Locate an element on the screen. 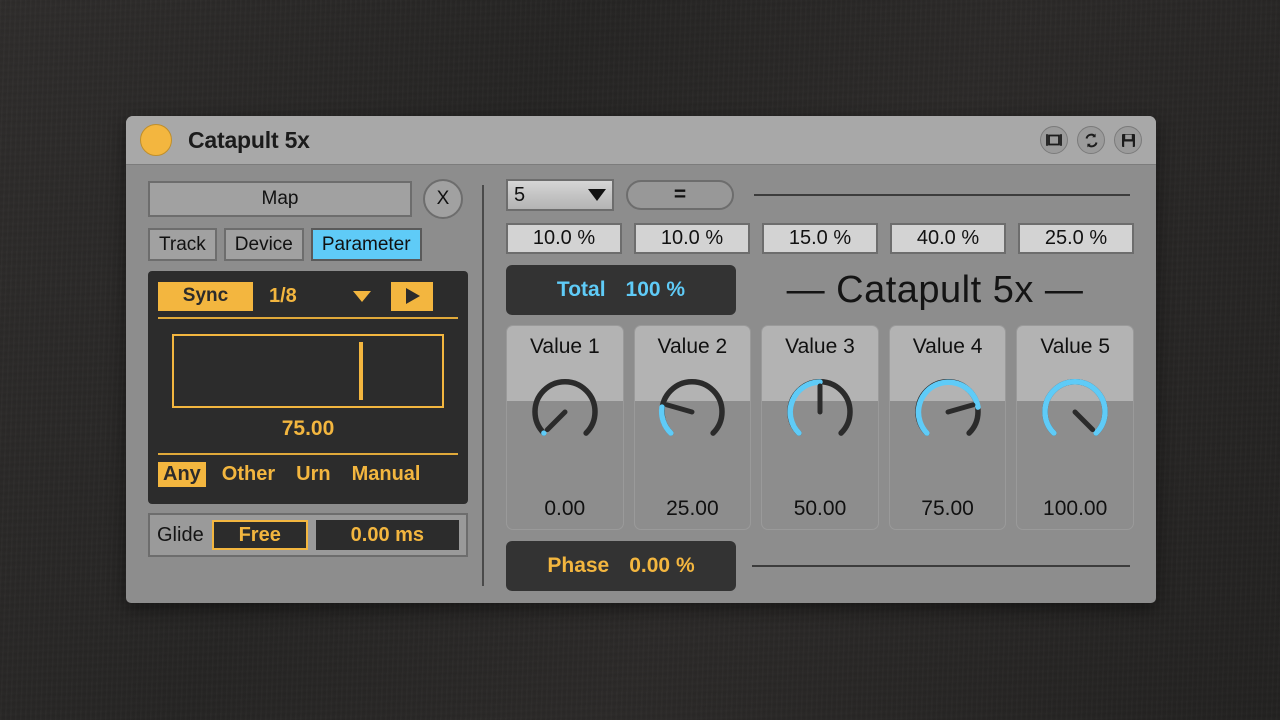 Image resolution: width=1280 pixels, height=720 pixels. total-row: Total 100 % — Catapult 5x — is located at coordinates (820, 290).